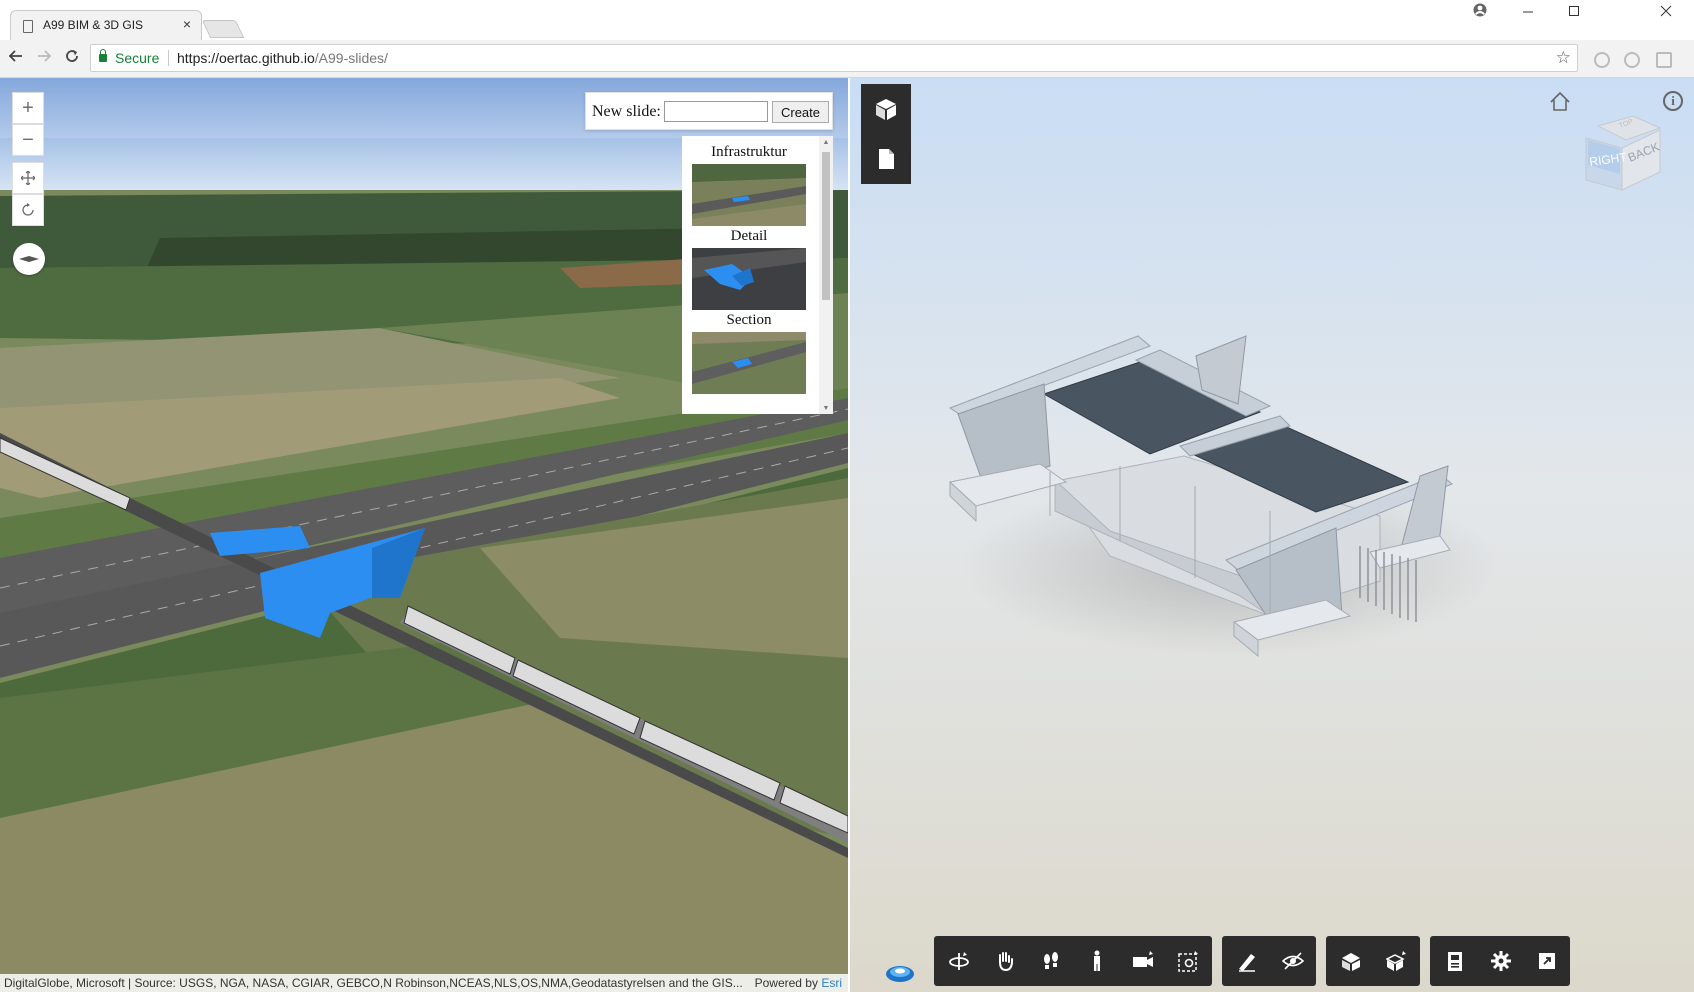 The height and width of the screenshot is (992, 1694). I want to click on first-person-icon, so click(1051, 960).